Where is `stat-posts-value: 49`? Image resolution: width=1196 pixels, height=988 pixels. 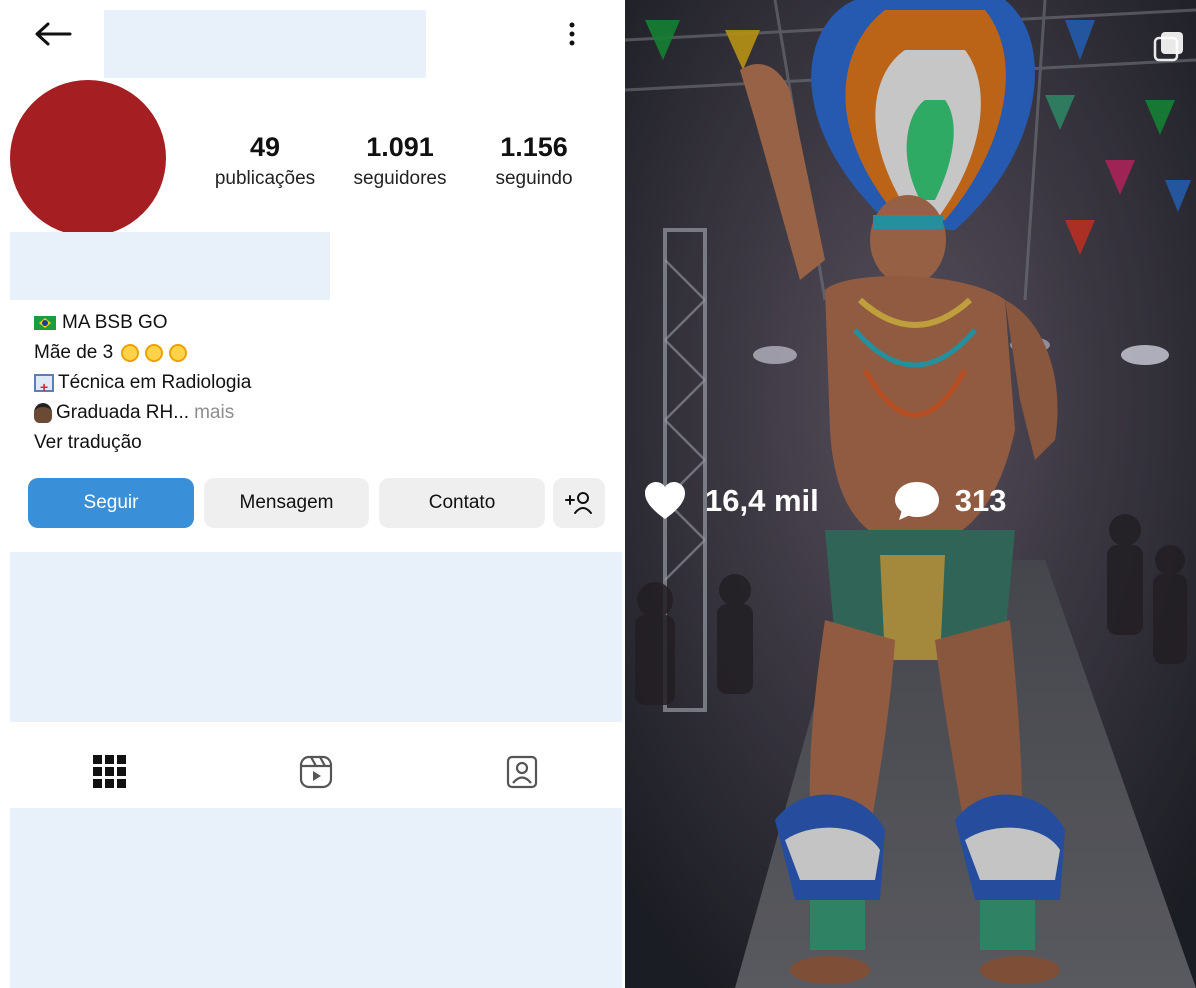 stat-posts-value: 49 is located at coordinates (265, 147).